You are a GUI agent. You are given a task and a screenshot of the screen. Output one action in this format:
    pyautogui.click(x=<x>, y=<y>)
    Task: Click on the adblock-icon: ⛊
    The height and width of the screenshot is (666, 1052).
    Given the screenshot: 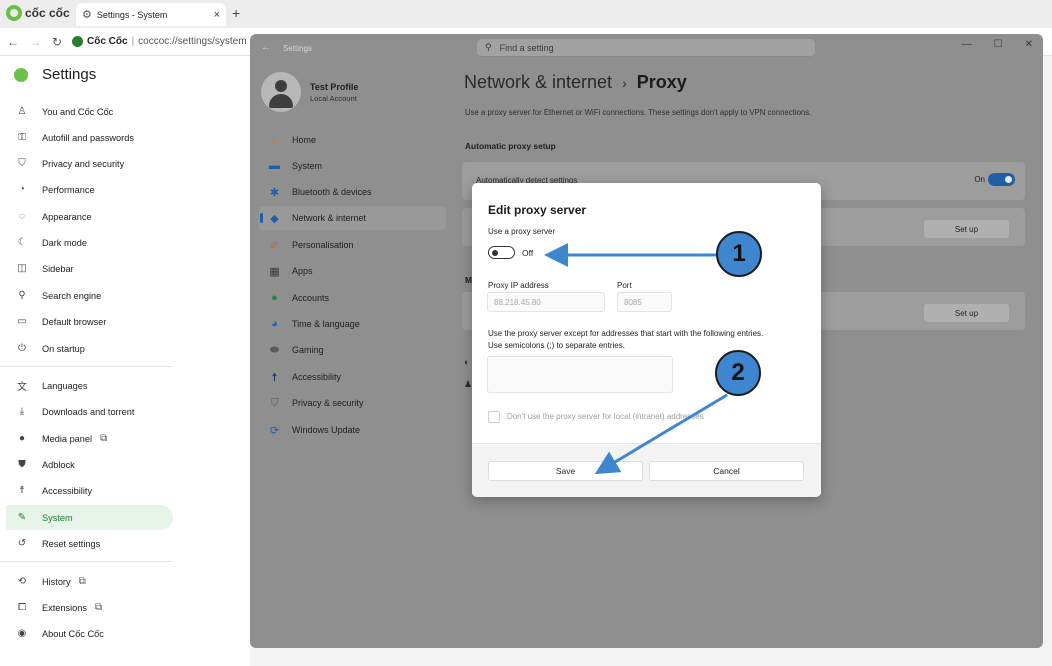 What is the action you would take?
    pyautogui.click(x=22, y=464)
    